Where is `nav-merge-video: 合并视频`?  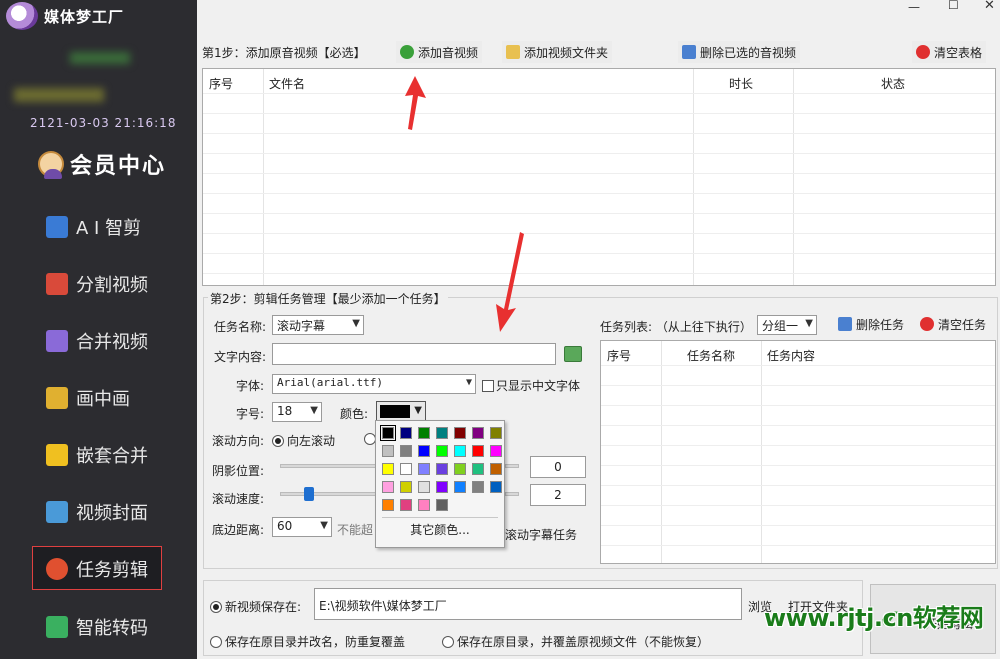 nav-merge-video: 合并视频 is located at coordinates (98, 341).